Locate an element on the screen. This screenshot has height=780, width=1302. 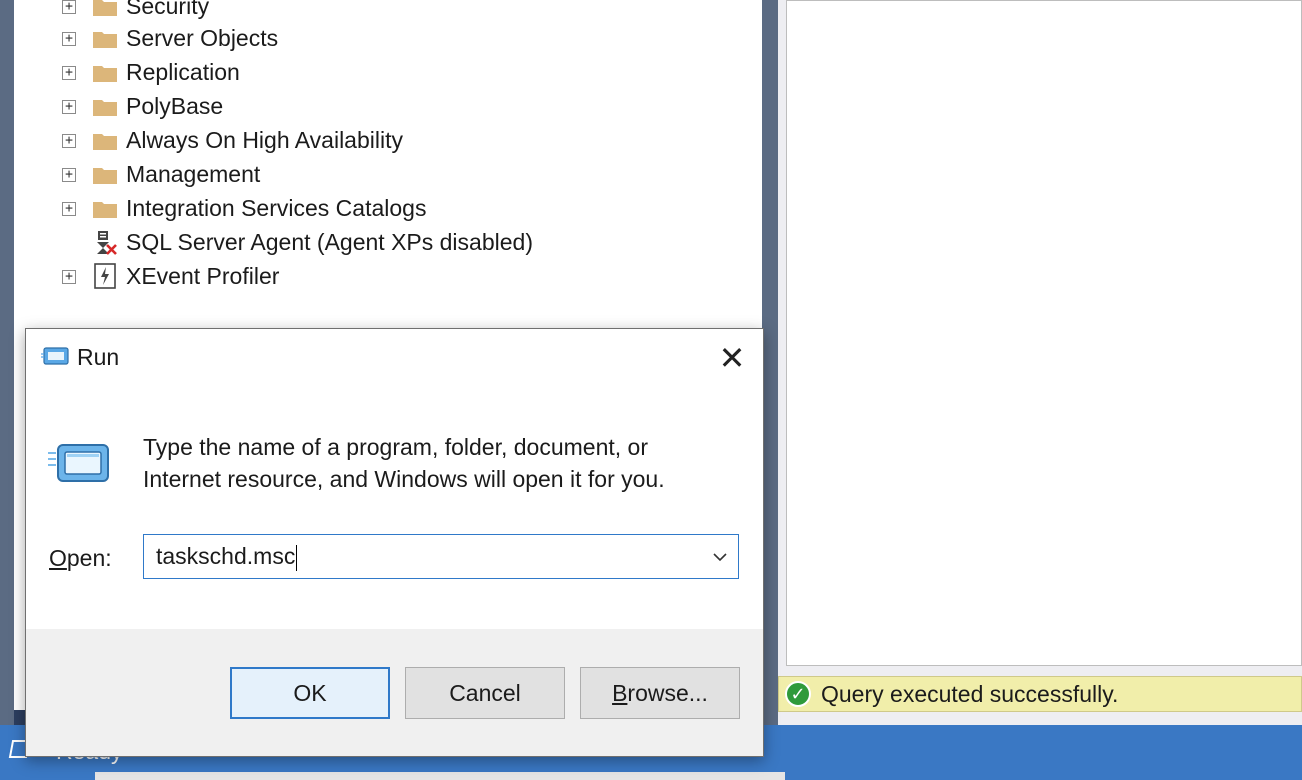
run-dialog-titlebar: Run ✕ is located at coordinates (394, 357).